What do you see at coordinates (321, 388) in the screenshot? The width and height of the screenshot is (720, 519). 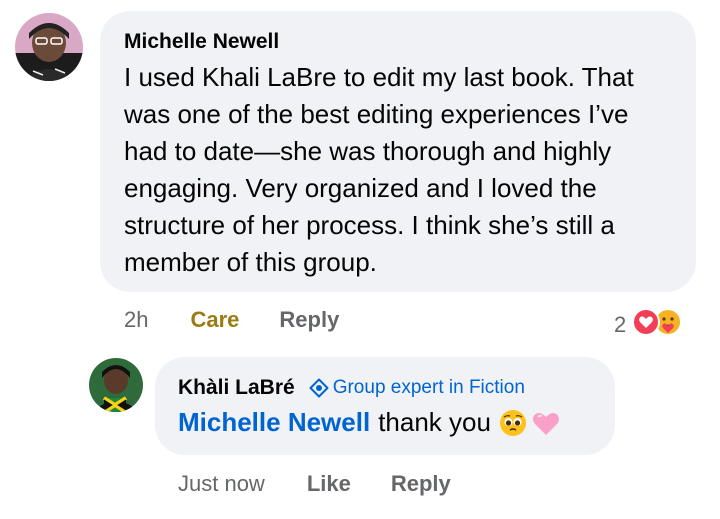 I see `expert-badge-icon` at bounding box center [321, 388].